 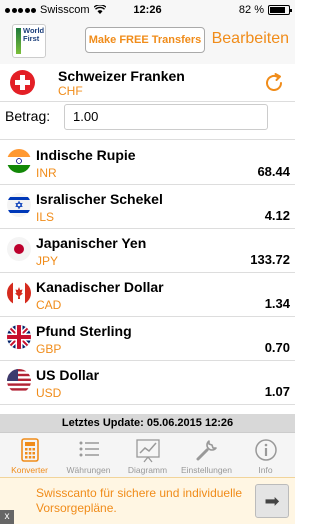 I want to click on last-update-bar: Letztes Update: 05.06.2015 12:26, so click(x=147, y=423).